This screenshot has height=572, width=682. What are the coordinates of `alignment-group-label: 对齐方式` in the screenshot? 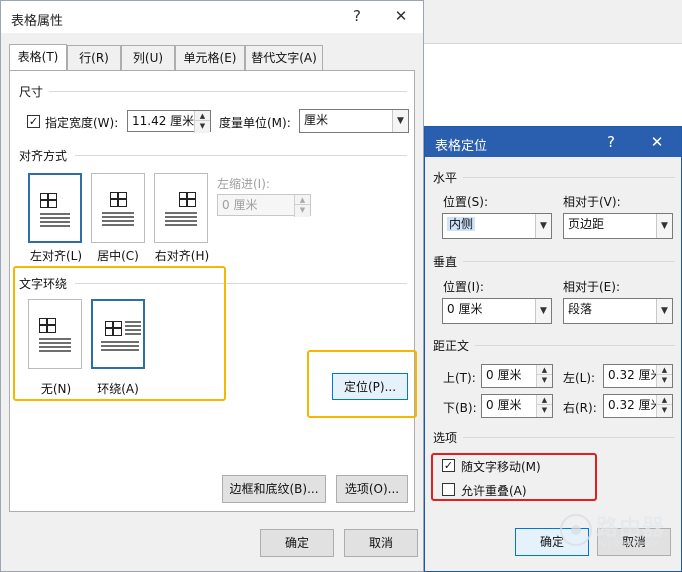 It's located at (43, 156).